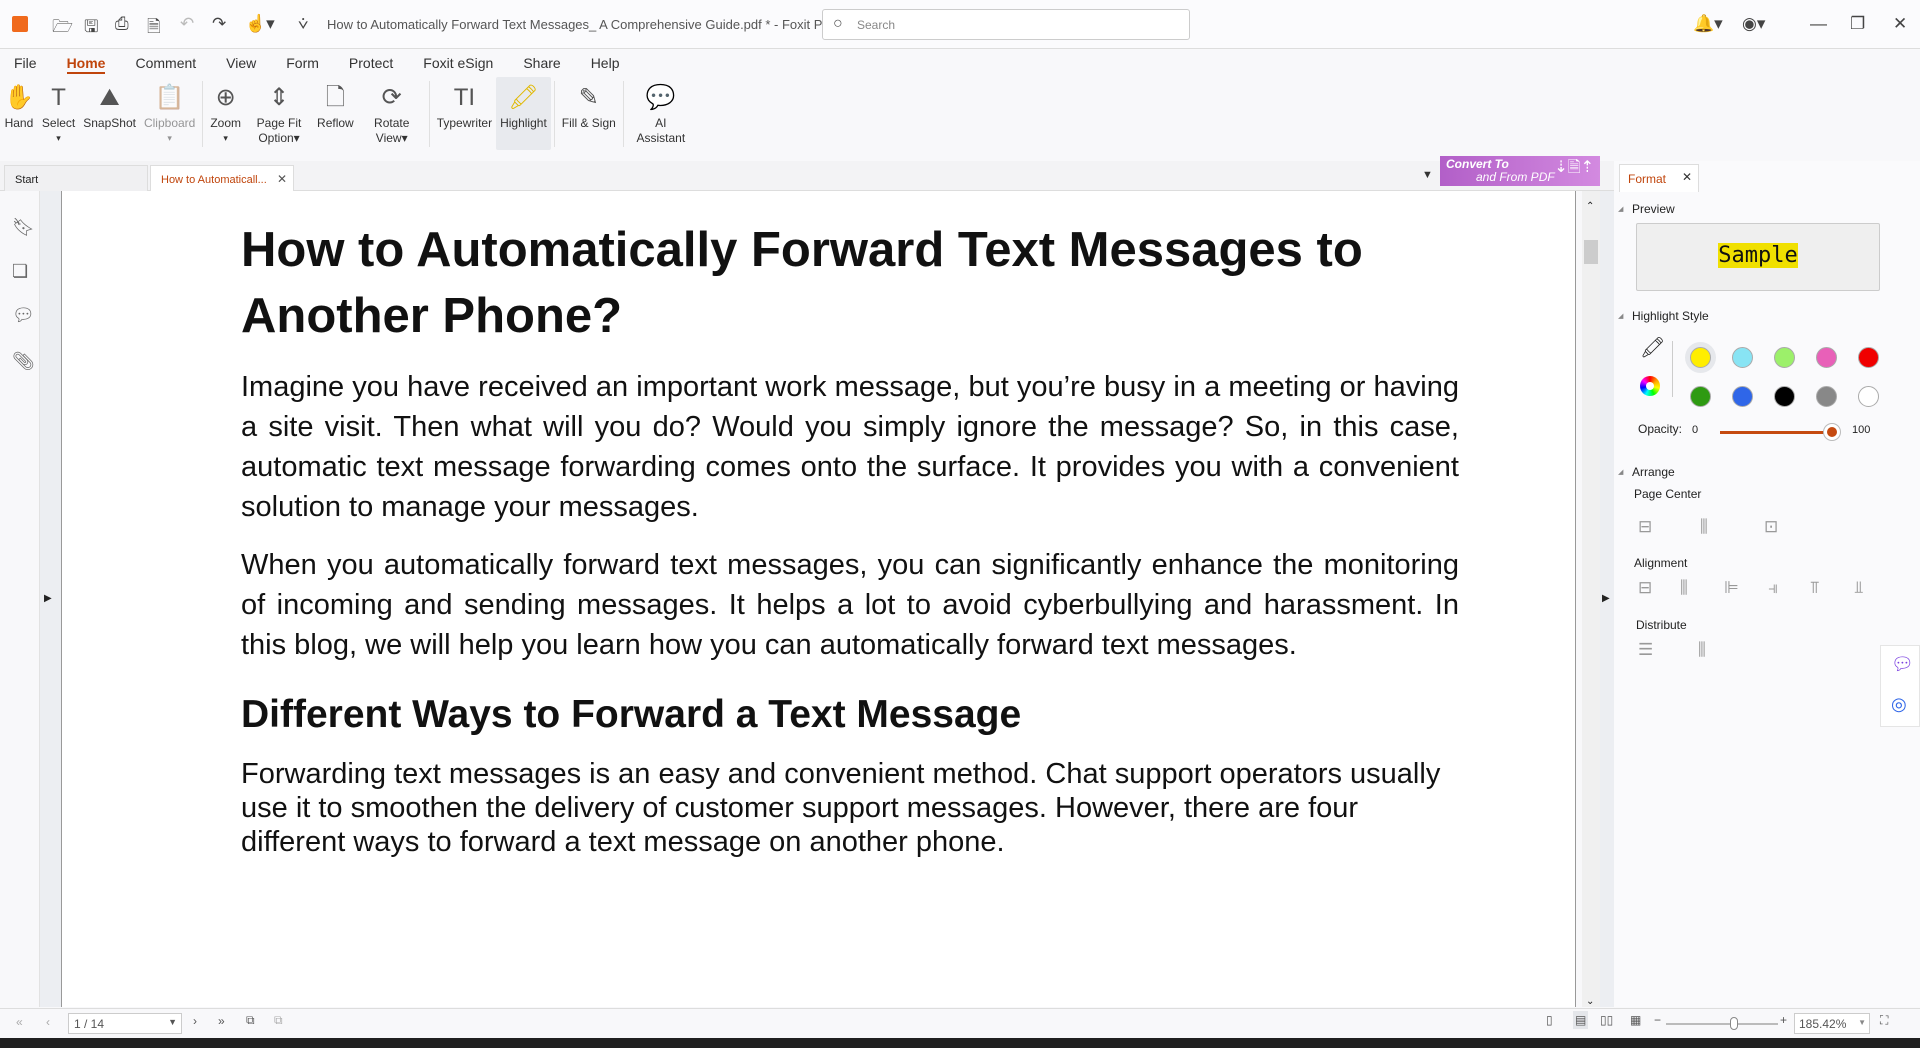 The width and height of the screenshot is (1920, 1048). Describe the element at coordinates (1773, 588) in the screenshot. I see `align-right-icon: ⫣` at that location.